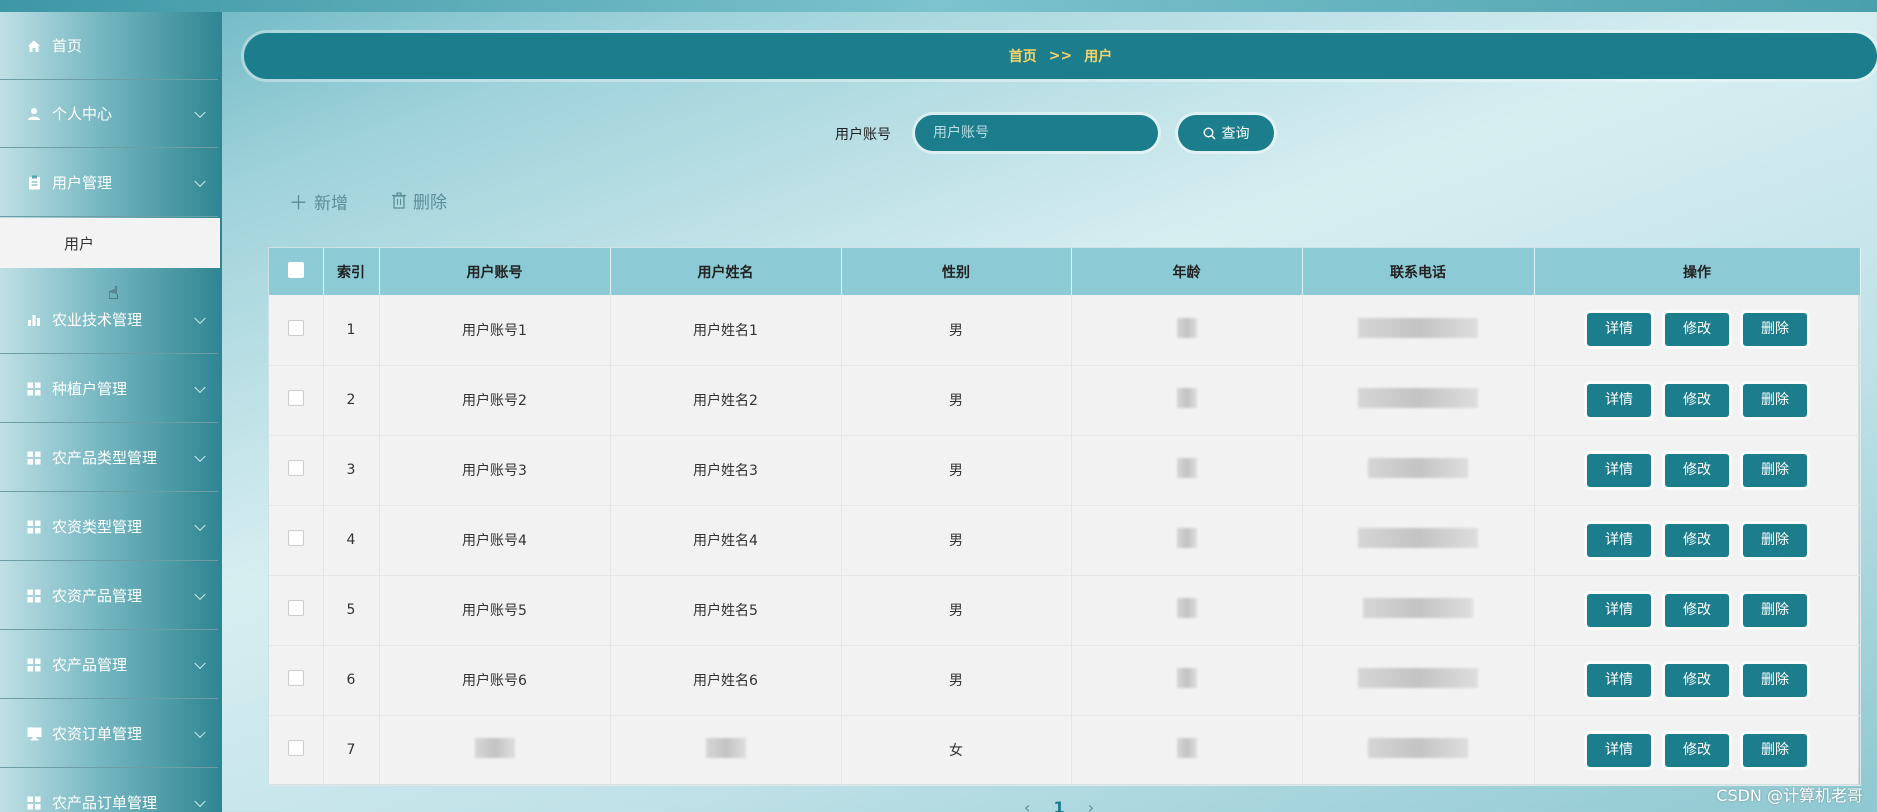 This screenshot has width=1877, height=812. Describe the element at coordinates (1065, 400) in the screenshot. I see `table-row: 2 用户账号2 用户姓名2 男 详情 修改 删除` at that location.